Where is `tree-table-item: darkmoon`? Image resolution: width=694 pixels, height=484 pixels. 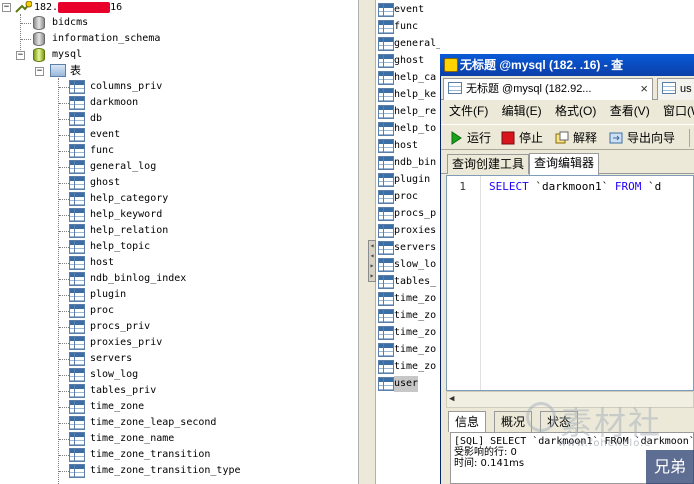 tree-table-item: darkmoon is located at coordinates (114, 103).